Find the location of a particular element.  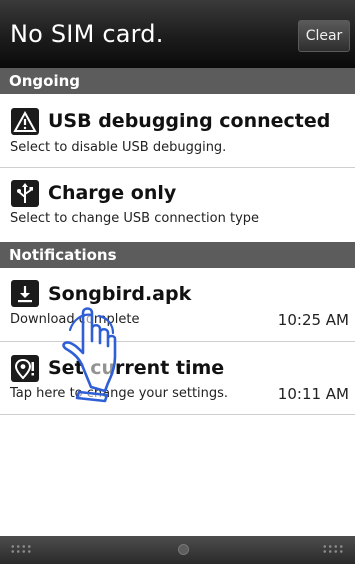

usb-icon is located at coordinates (25, 193).